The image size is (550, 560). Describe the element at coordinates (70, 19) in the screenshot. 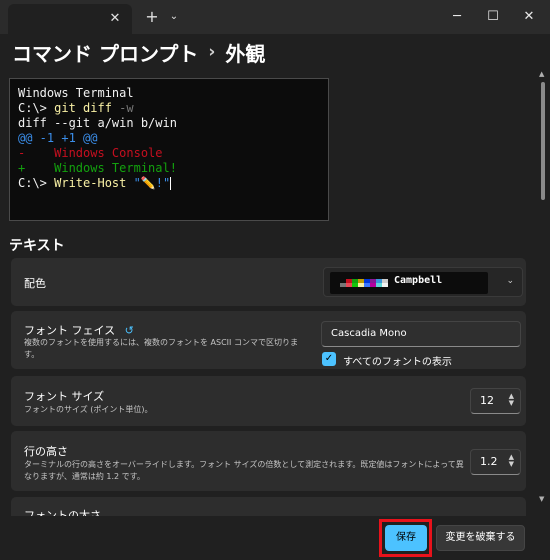

I see `terminal-tab: ✕` at that location.